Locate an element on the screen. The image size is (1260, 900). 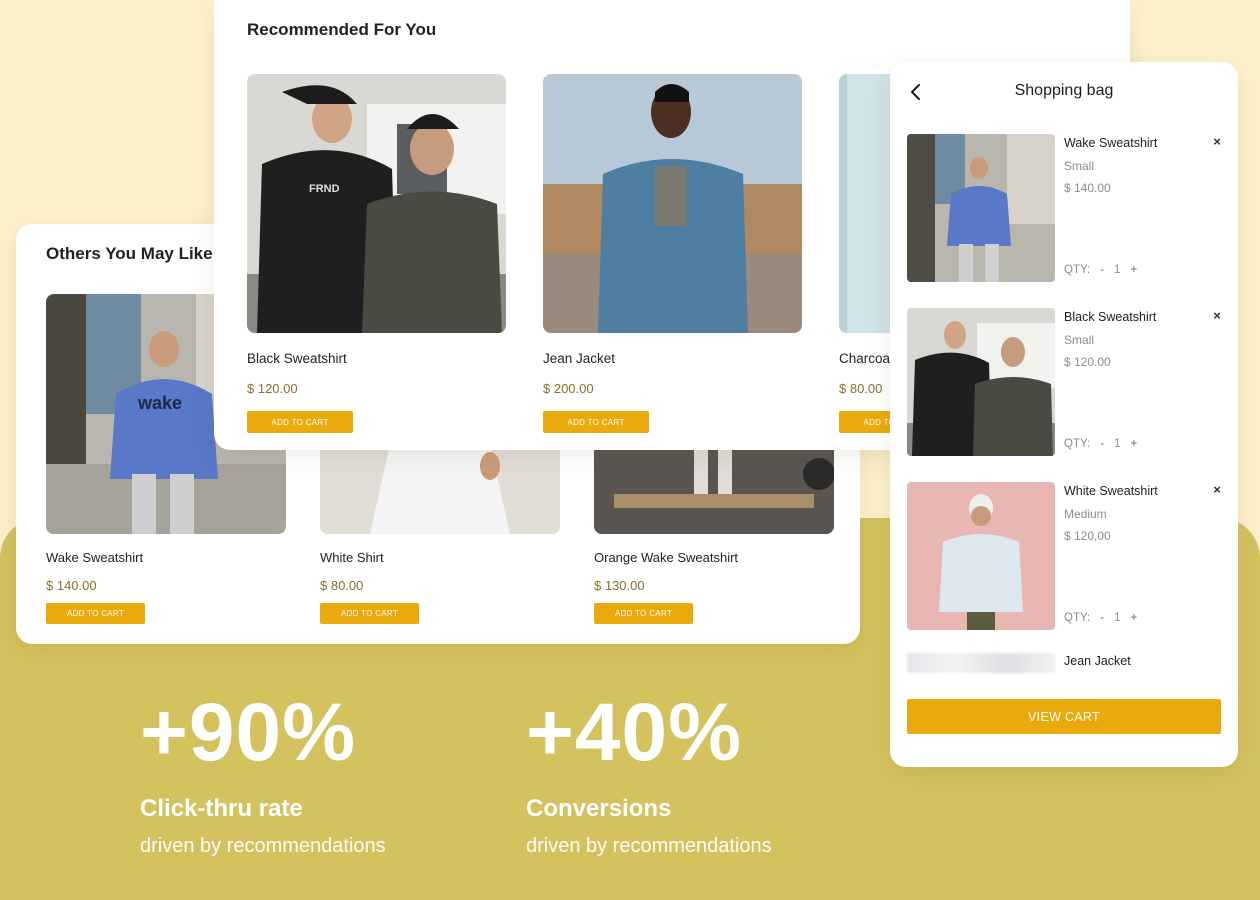
bag-header: Shopping bag is located at coordinates (1064, 92).